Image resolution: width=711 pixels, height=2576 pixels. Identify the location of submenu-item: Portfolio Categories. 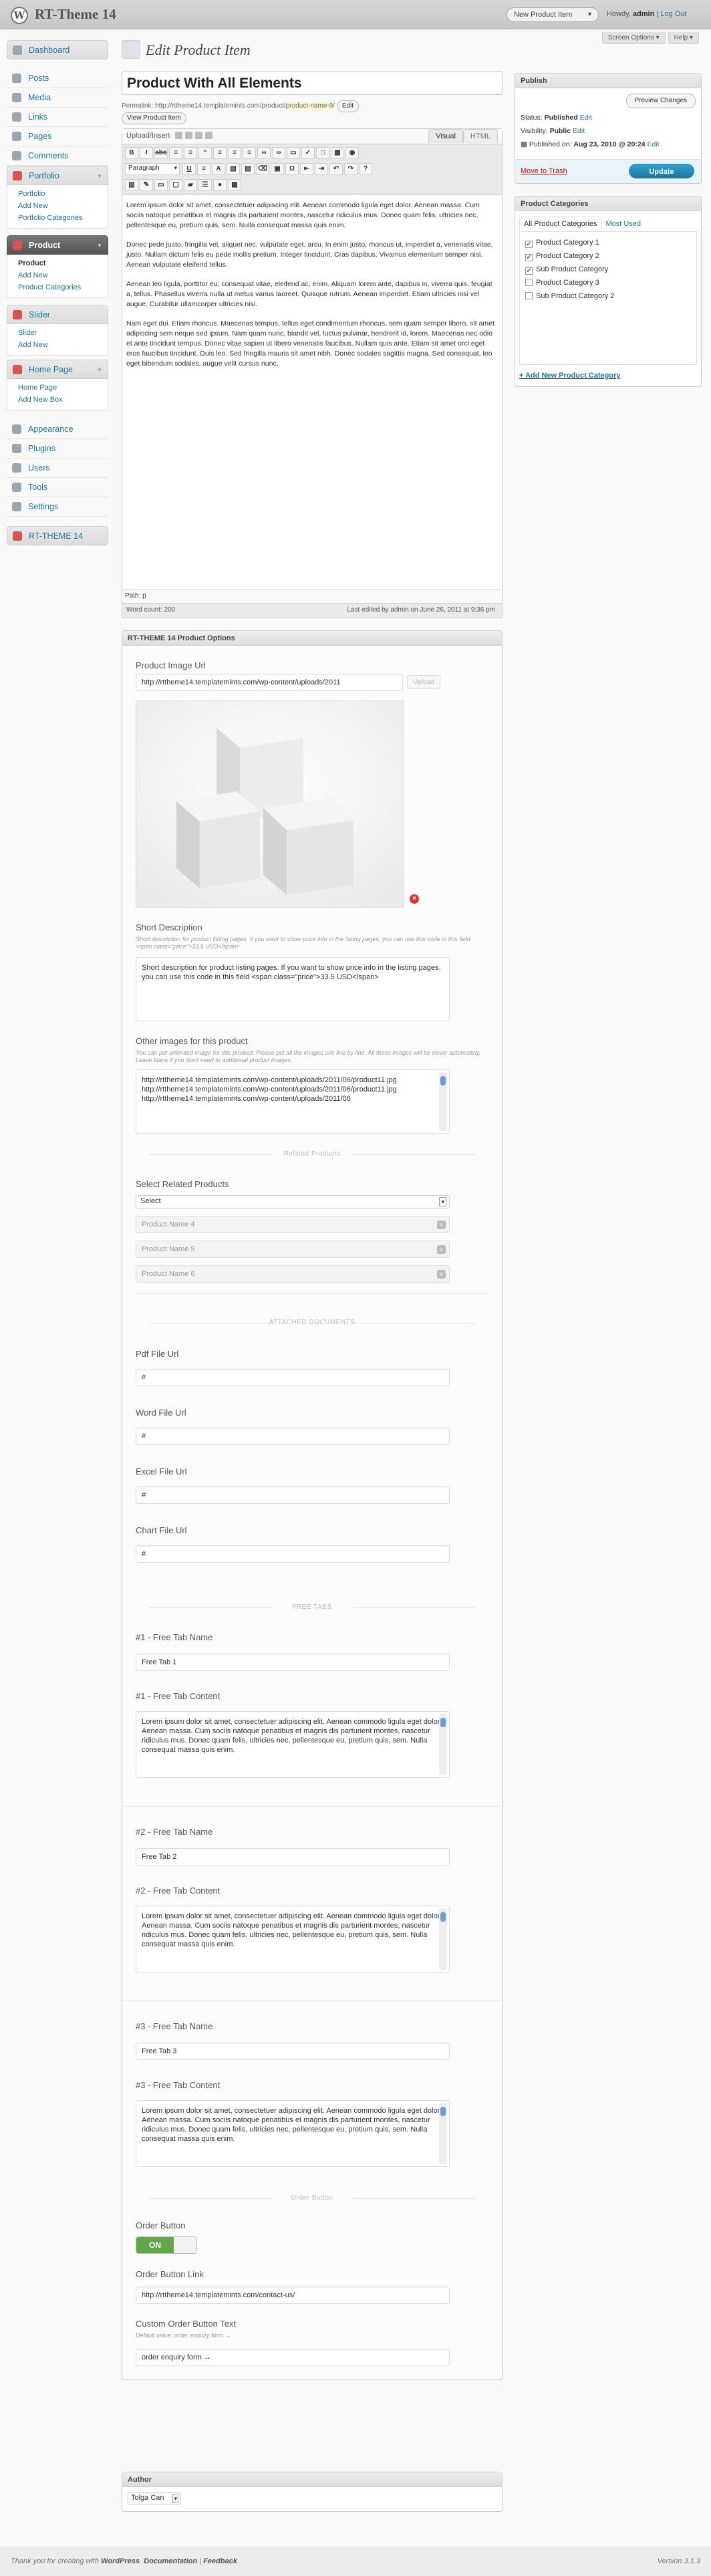
(58, 218).